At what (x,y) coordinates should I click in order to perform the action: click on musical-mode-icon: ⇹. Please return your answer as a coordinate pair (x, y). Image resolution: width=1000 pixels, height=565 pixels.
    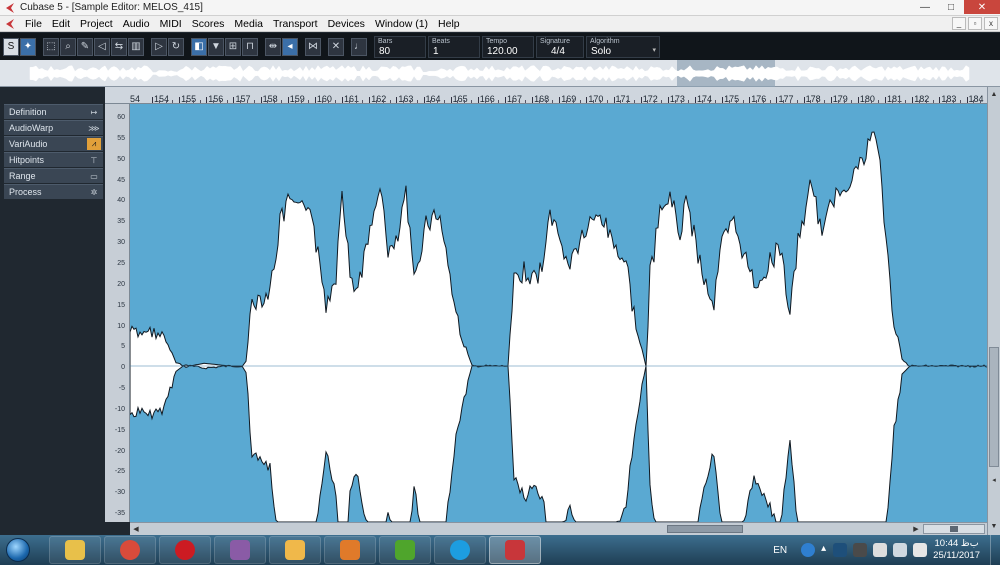
    Looking at the image, I should click on (273, 46).